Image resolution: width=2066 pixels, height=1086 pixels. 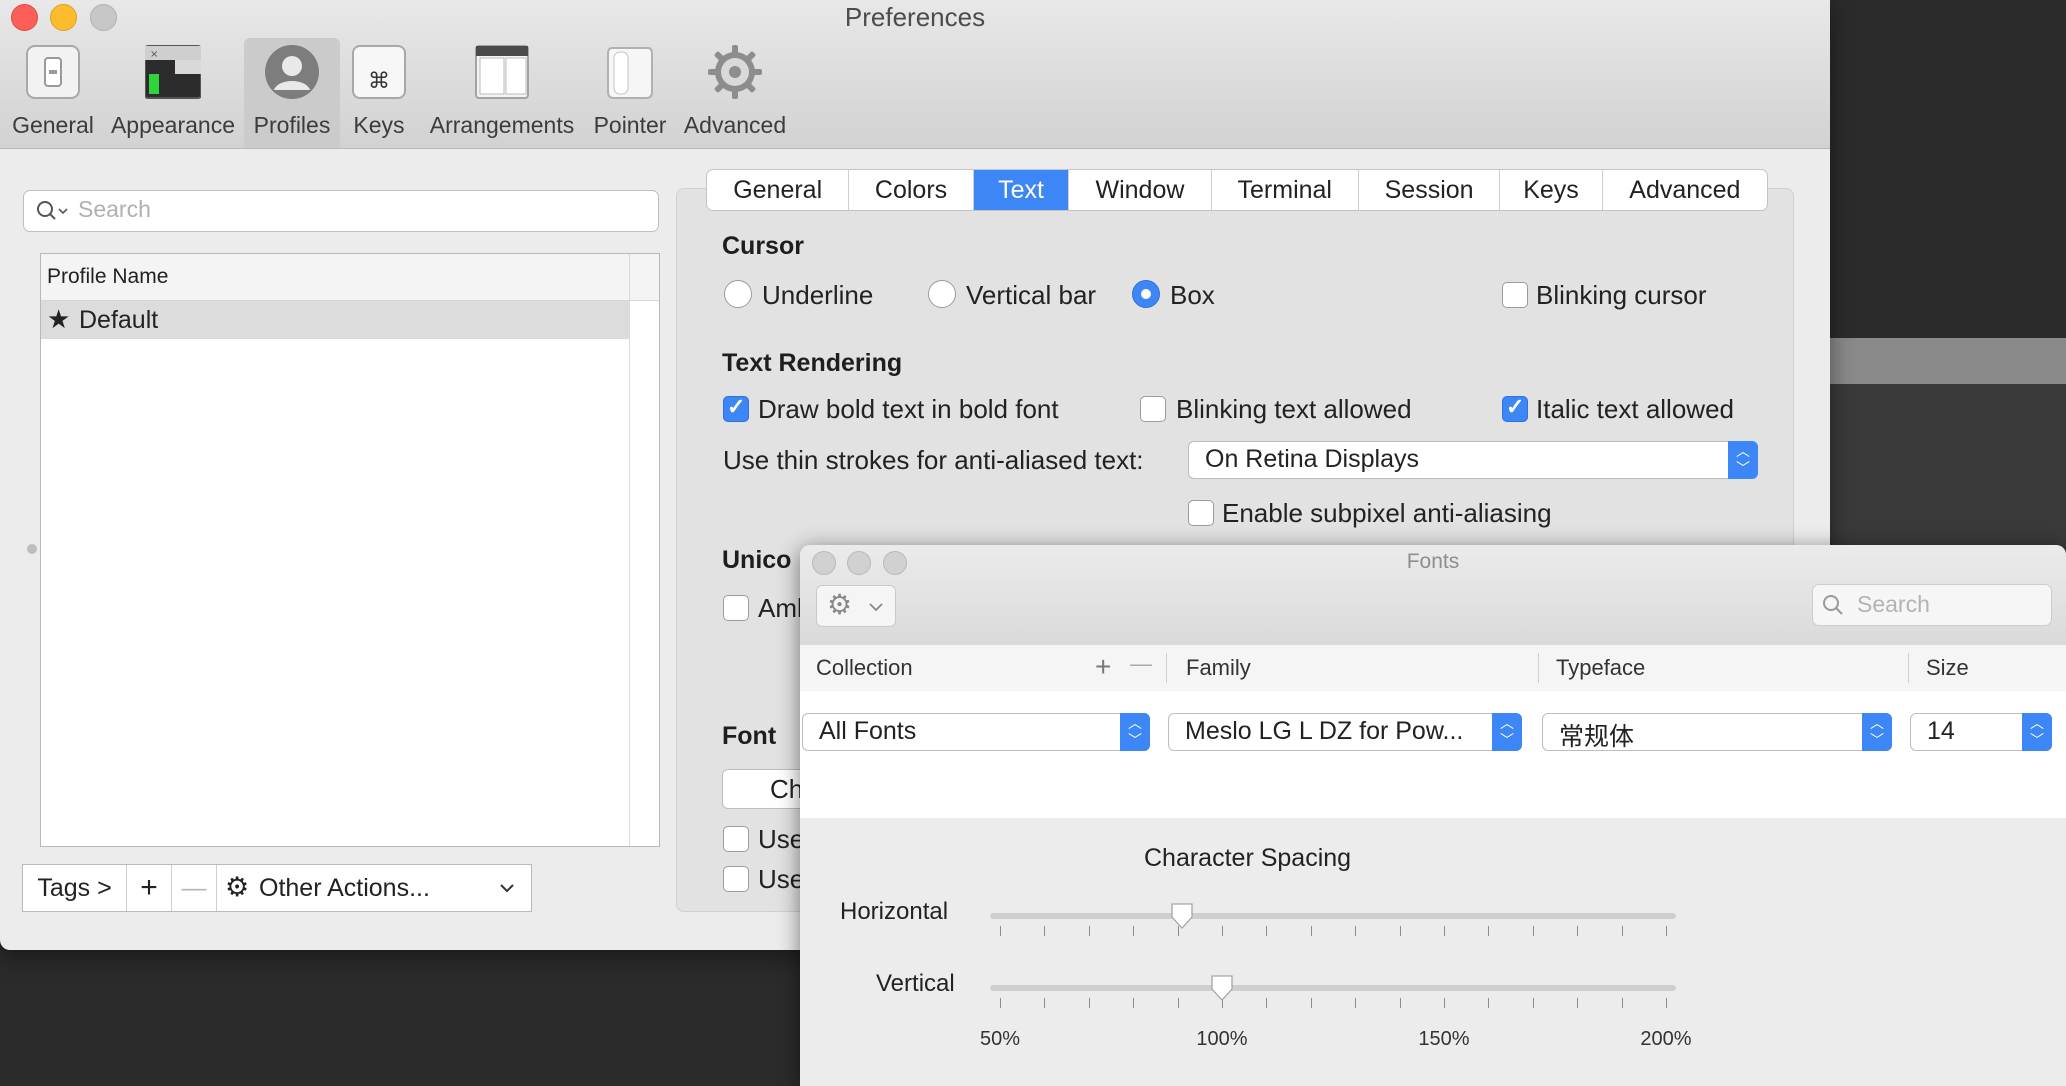 What do you see at coordinates (75, 888) in the screenshot?
I see `tags-button: Tags >` at bounding box center [75, 888].